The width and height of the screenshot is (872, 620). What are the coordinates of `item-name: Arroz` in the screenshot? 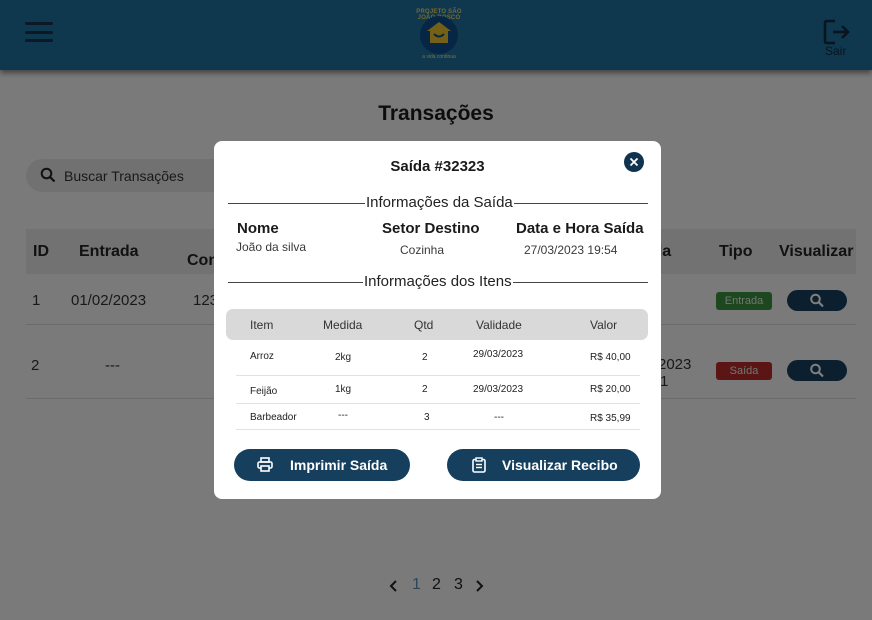 It's located at (262, 356).